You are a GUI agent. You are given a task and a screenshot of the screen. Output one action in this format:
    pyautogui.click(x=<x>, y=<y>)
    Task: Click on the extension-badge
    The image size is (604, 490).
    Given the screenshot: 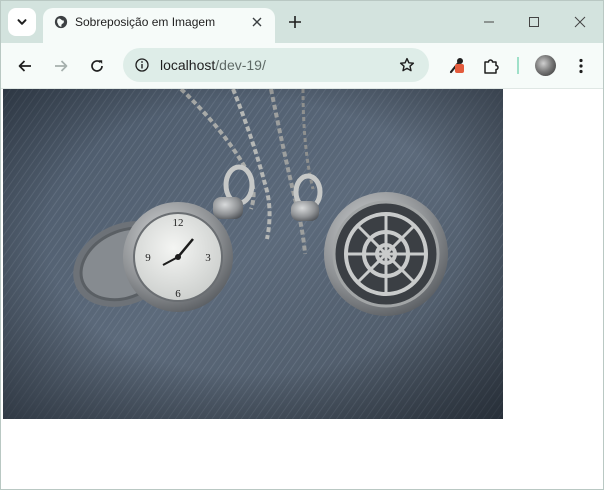 What is the action you would take?
    pyautogui.click(x=459, y=68)
    